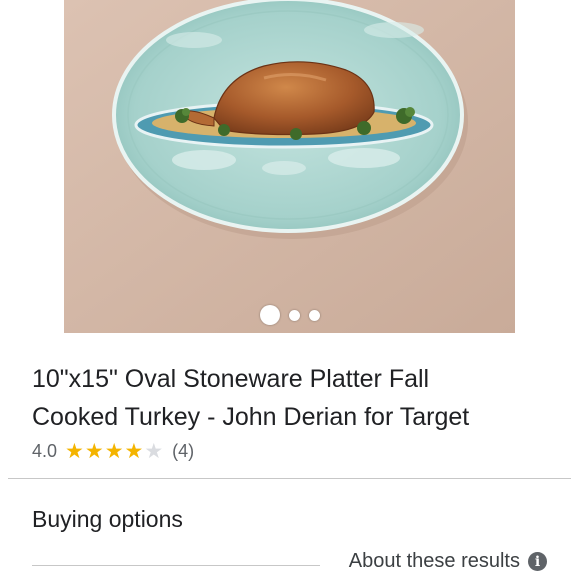 The image size is (579, 580). What do you see at coordinates (434, 561) in the screenshot?
I see `about-results-label: About these results` at bounding box center [434, 561].